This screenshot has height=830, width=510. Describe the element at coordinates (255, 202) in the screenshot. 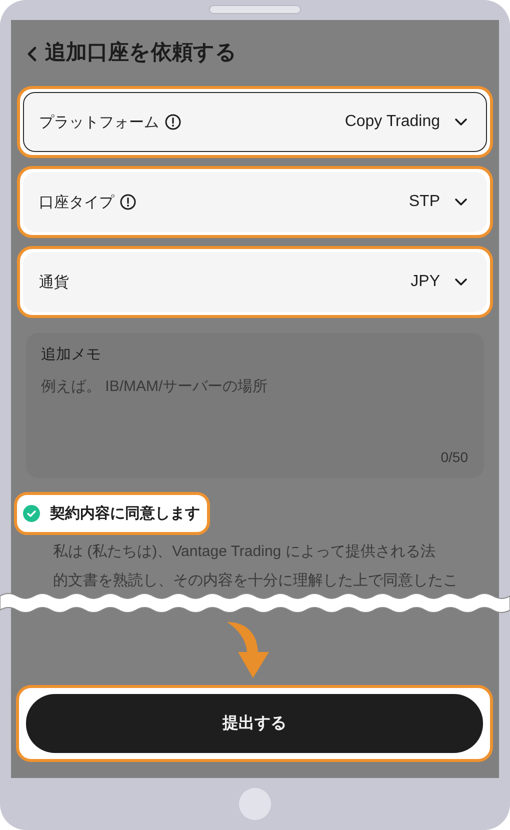

I see `dropdown-field: 口座タイプ STP` at that location.